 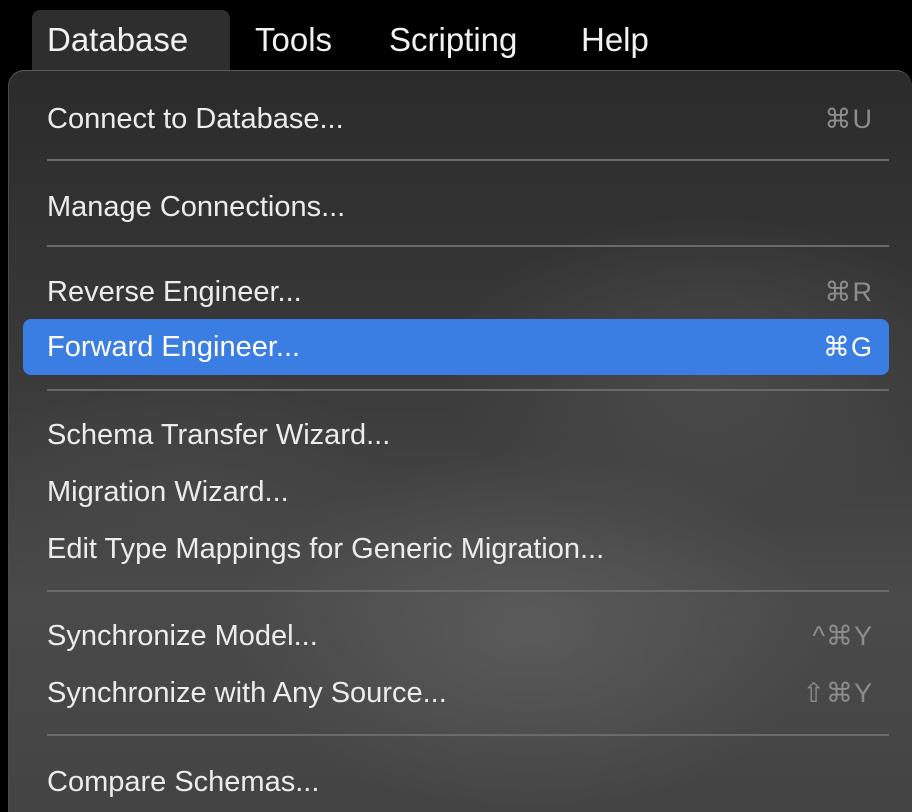 What do you see at coordinates (456, 347) in the screenshot?
I see `menu-item-forward-engineer: Forward Engineer... ⌘G` at bounding box center [456, 347].